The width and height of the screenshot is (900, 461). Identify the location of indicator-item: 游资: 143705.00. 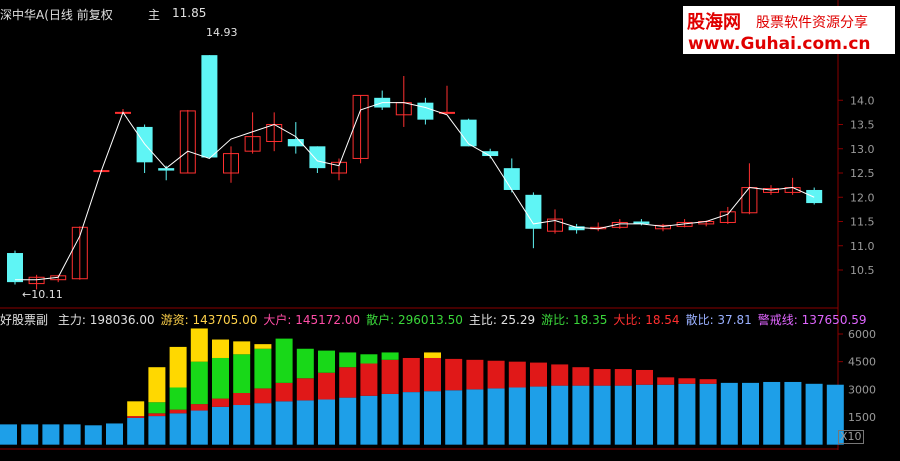
(209, 320).